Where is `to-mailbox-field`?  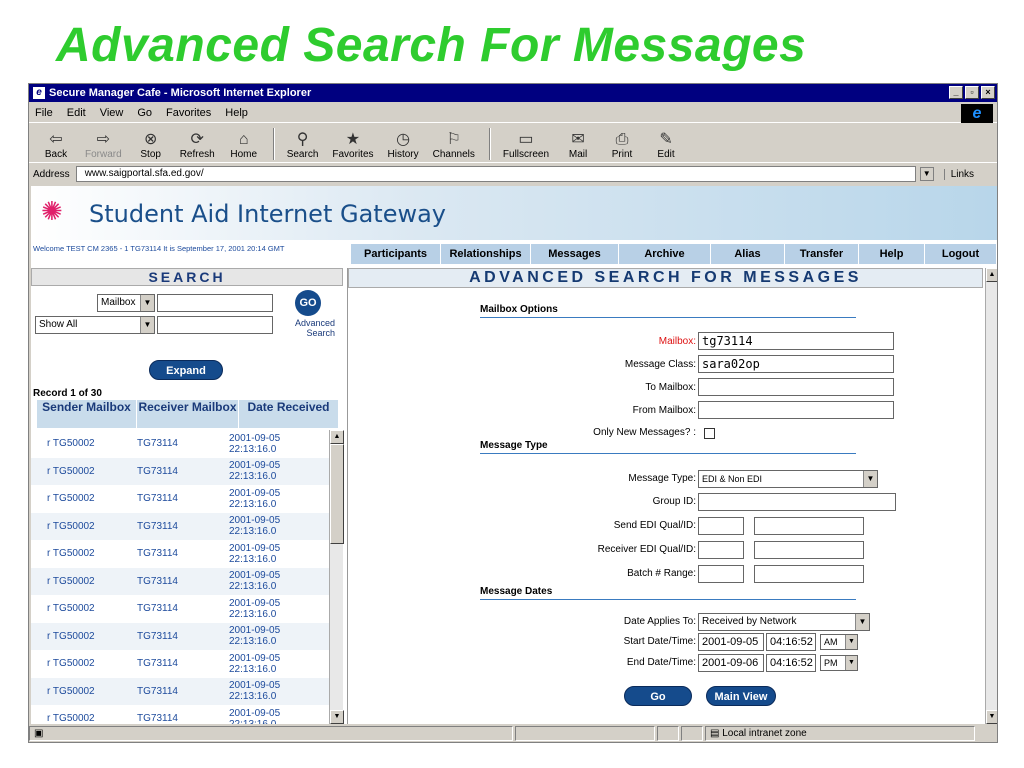 to-mailbox-field is located at coordinates (796, 387).